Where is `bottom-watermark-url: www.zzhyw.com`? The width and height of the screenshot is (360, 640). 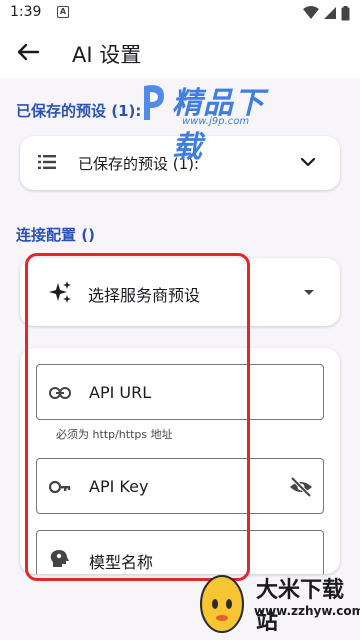
bottom-watermark-url: www.zzhyw.com is located at coordinates (307, 611).